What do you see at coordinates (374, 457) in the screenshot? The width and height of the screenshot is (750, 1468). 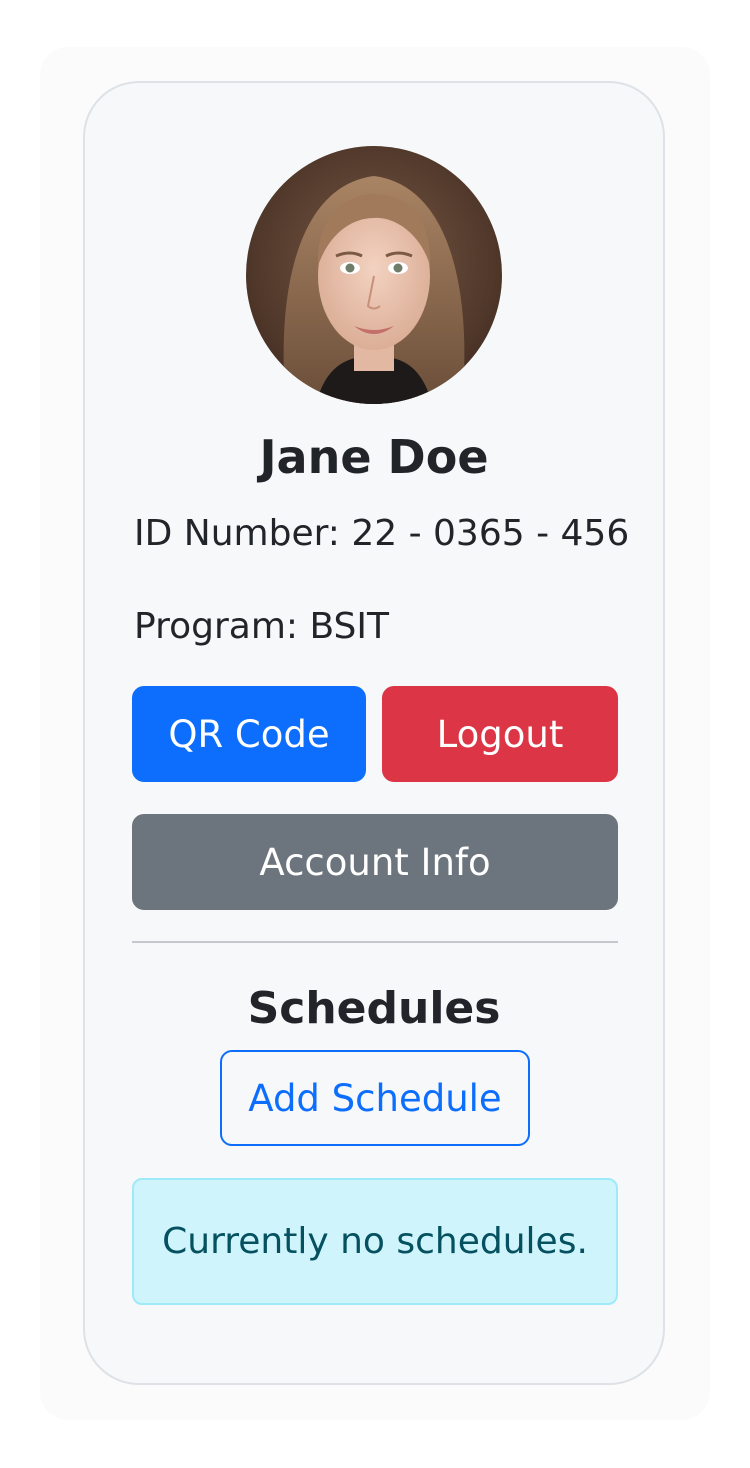 I see `profile-name: Jane Doe` at bounding box center [374, 457].